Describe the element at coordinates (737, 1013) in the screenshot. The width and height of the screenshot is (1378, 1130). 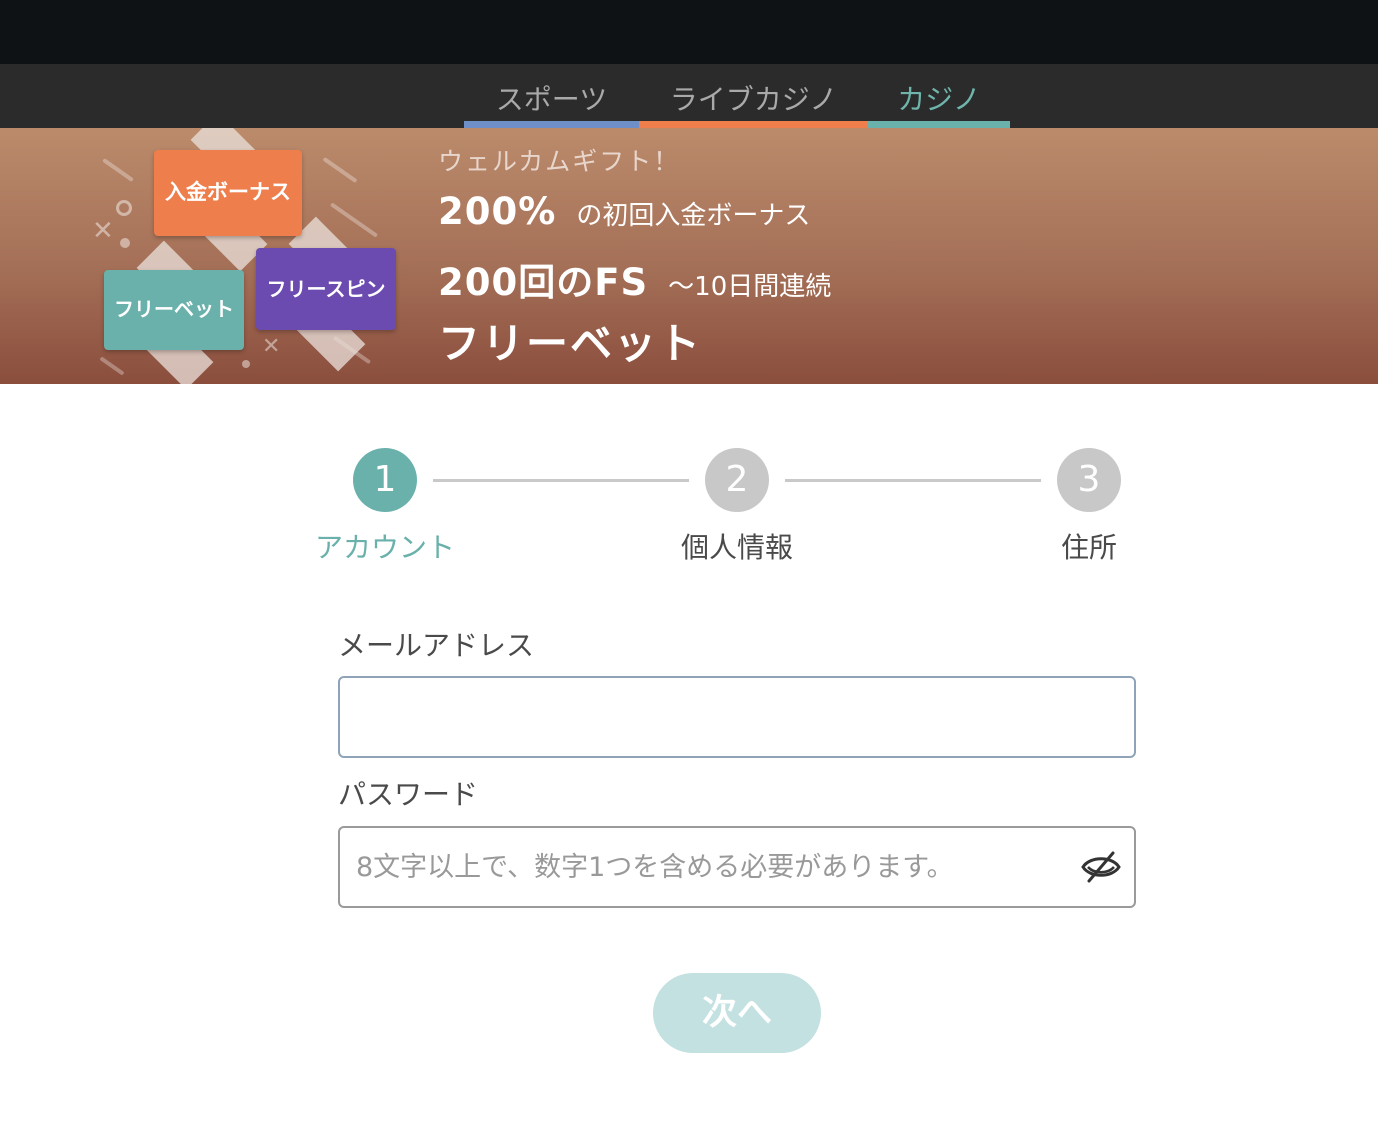
I see `next-button: 次へ` at that location.